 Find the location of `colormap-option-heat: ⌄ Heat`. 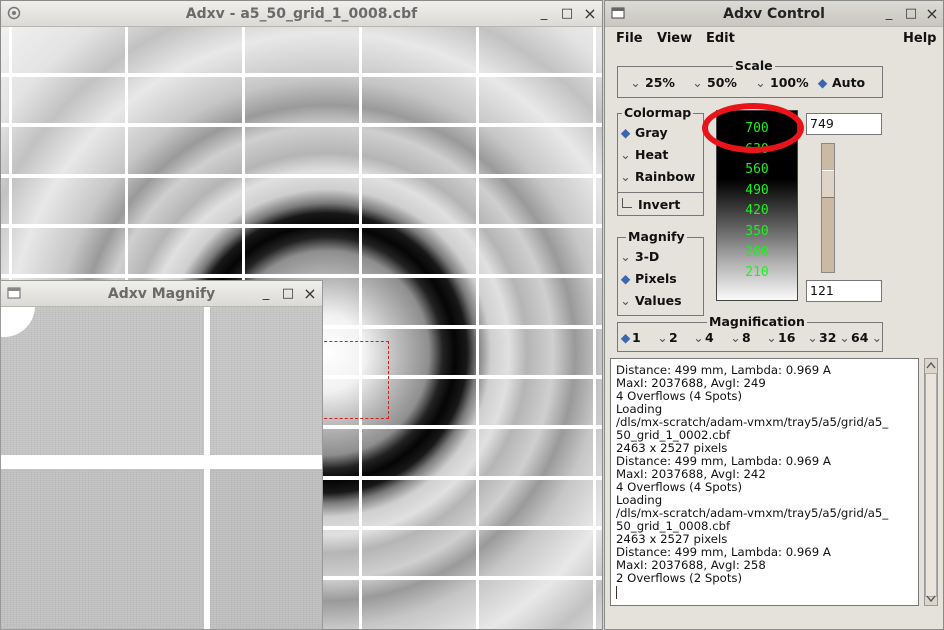

colormap-option-heat: ⌄ Heat is located at coordinates (643, 155).